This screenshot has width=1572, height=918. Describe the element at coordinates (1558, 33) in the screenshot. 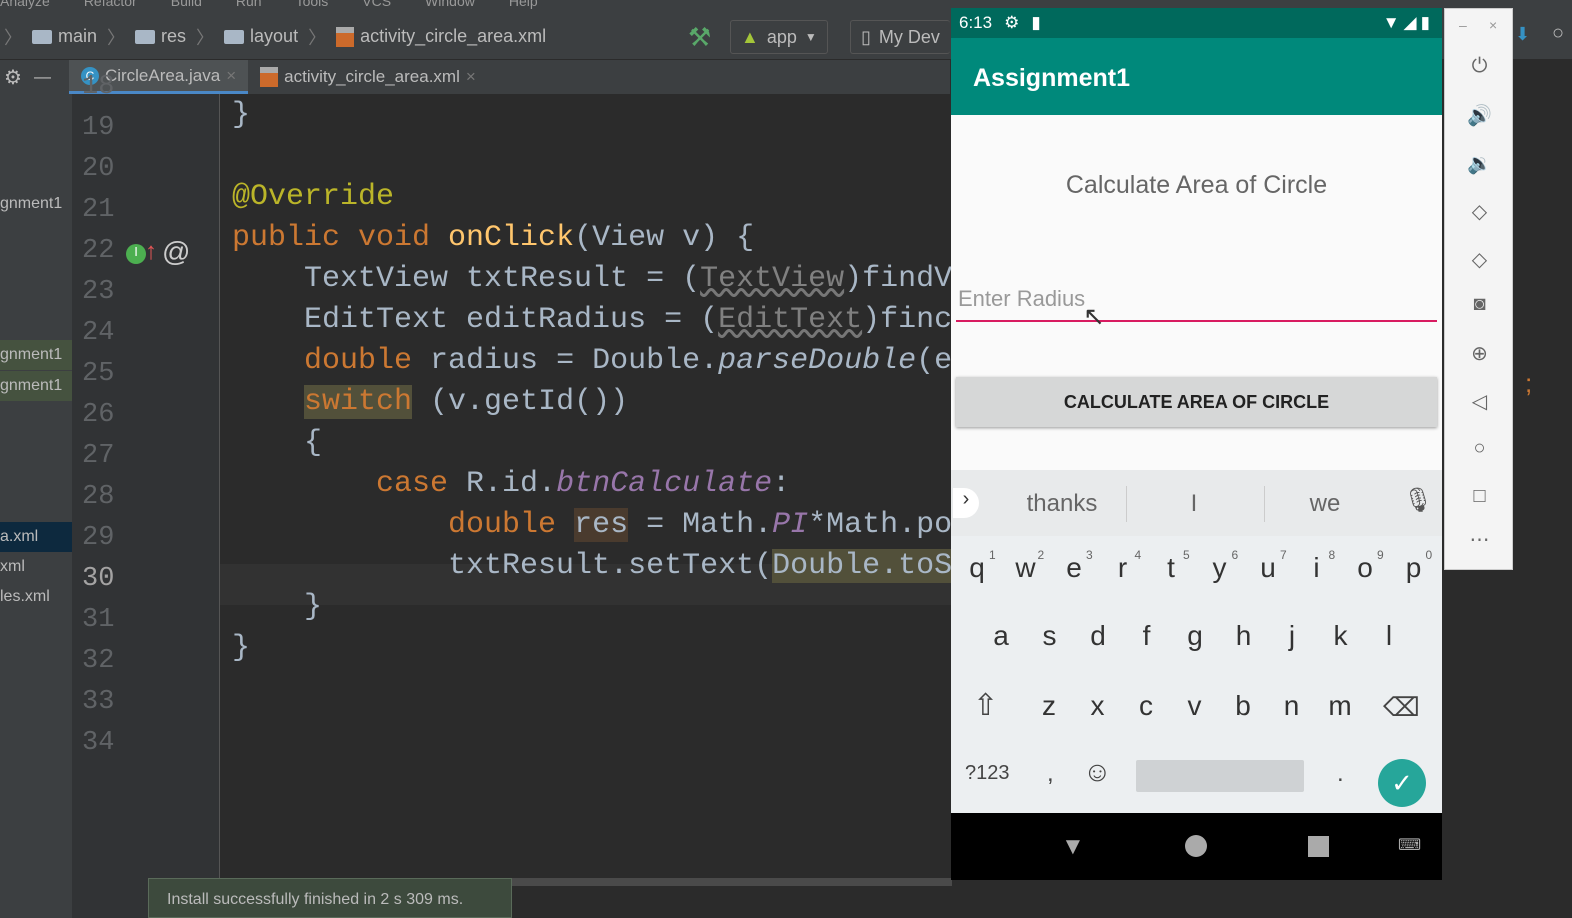

I see `search-icon: ○` at that location.